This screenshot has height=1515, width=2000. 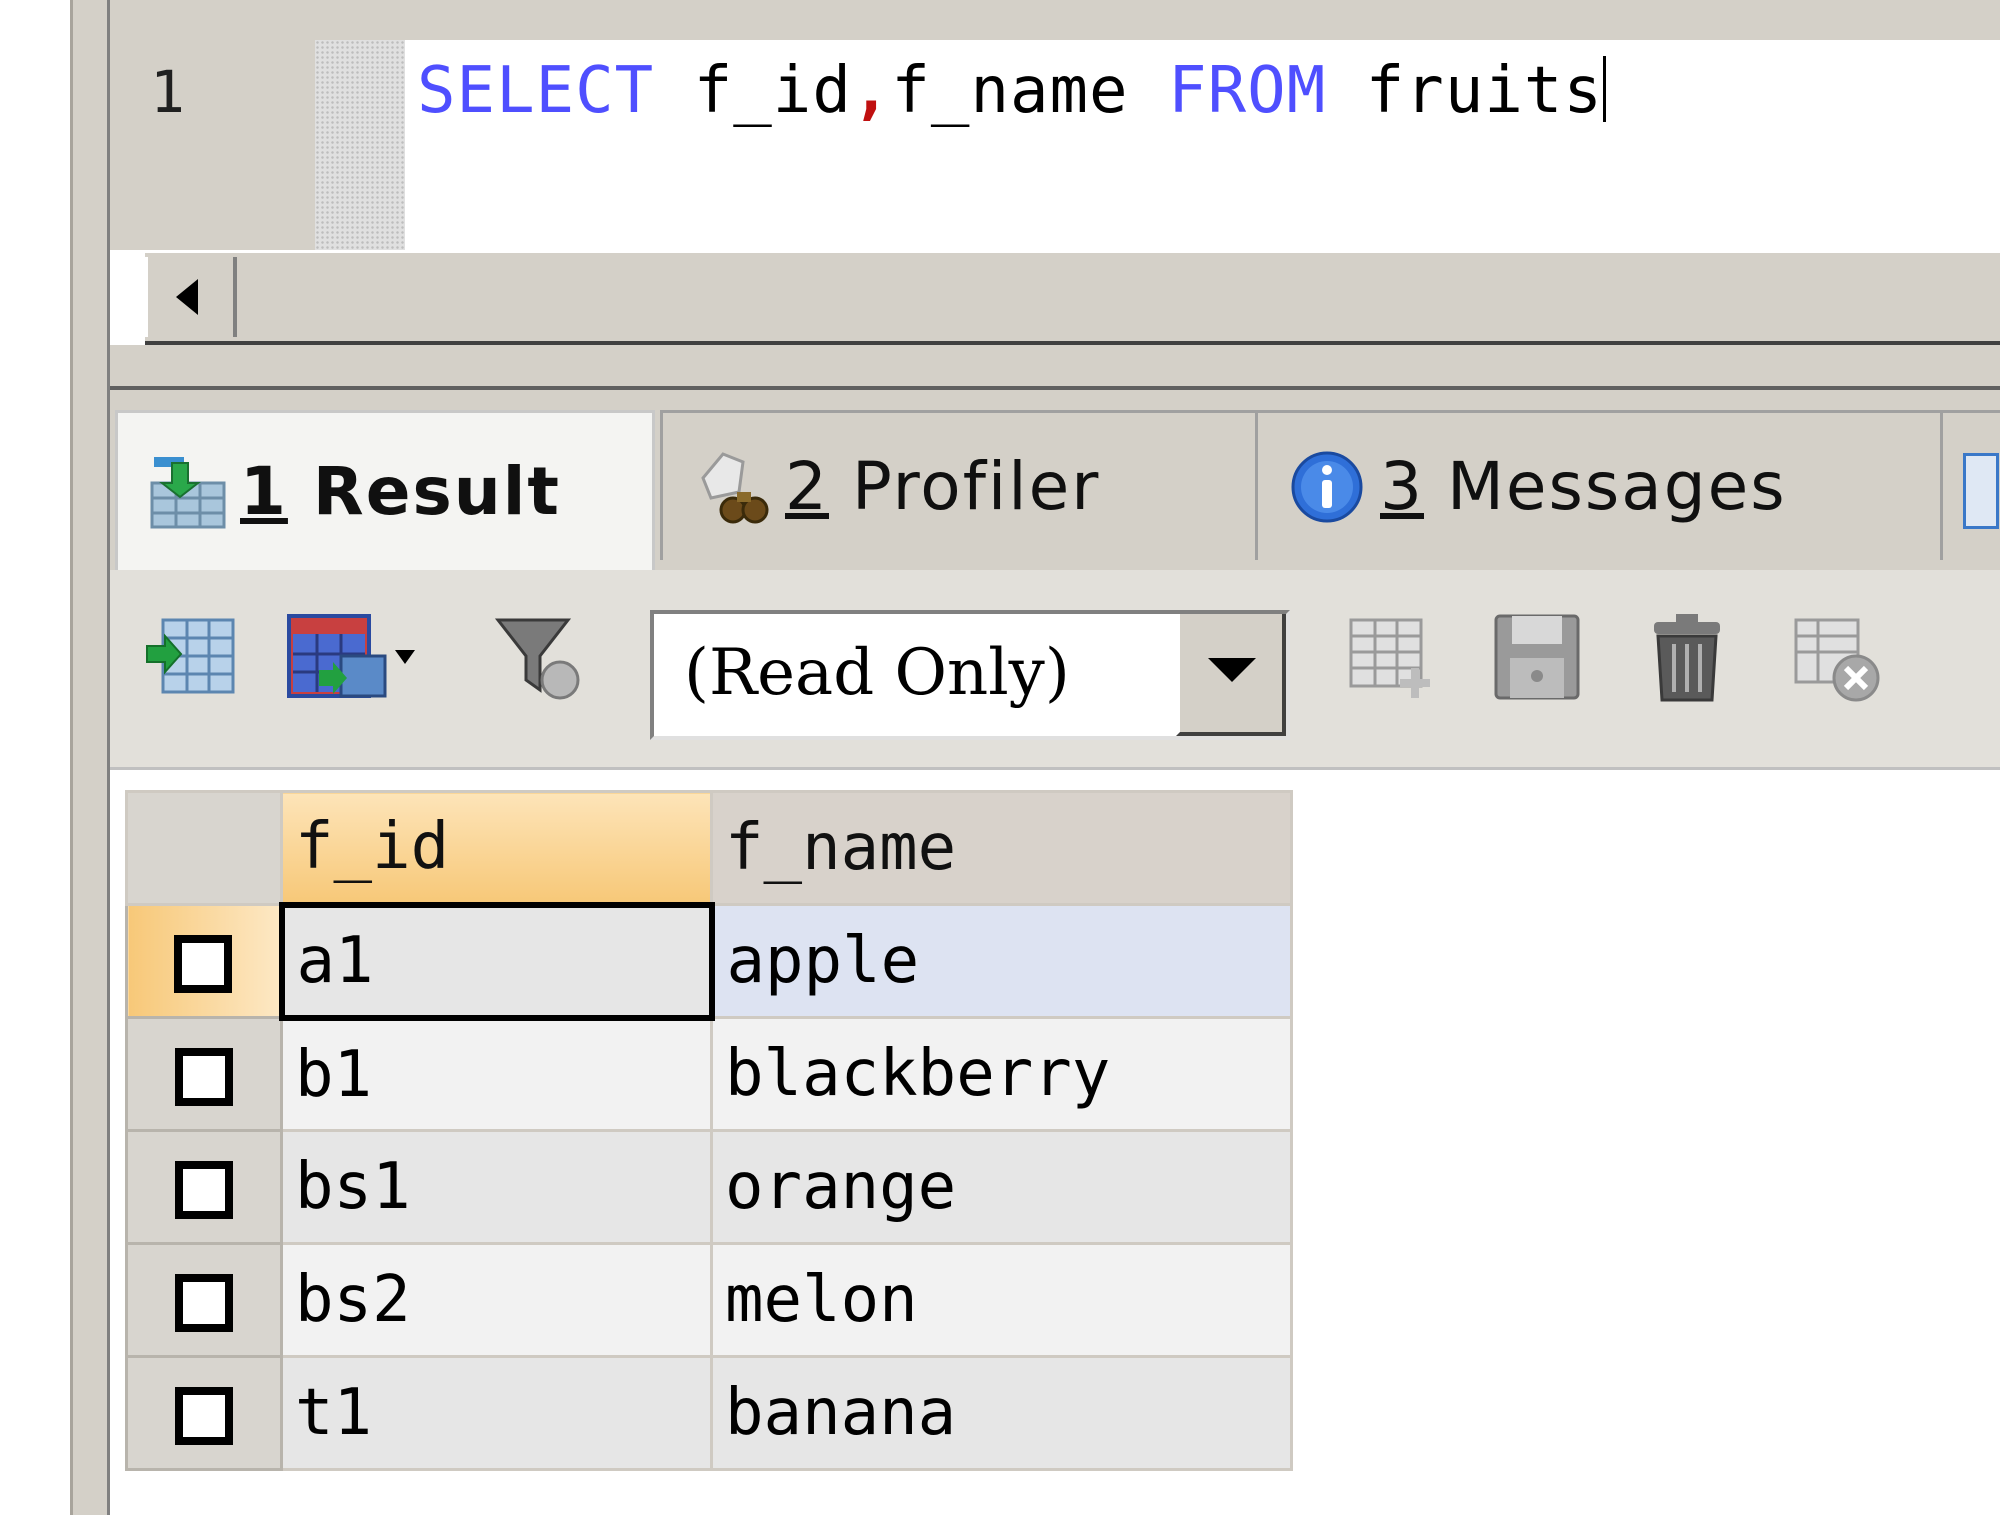 What do you see at coordinates (187, 297) in the screenshot?
I see `arrow-left-icon` at bounding box center [187, 297].